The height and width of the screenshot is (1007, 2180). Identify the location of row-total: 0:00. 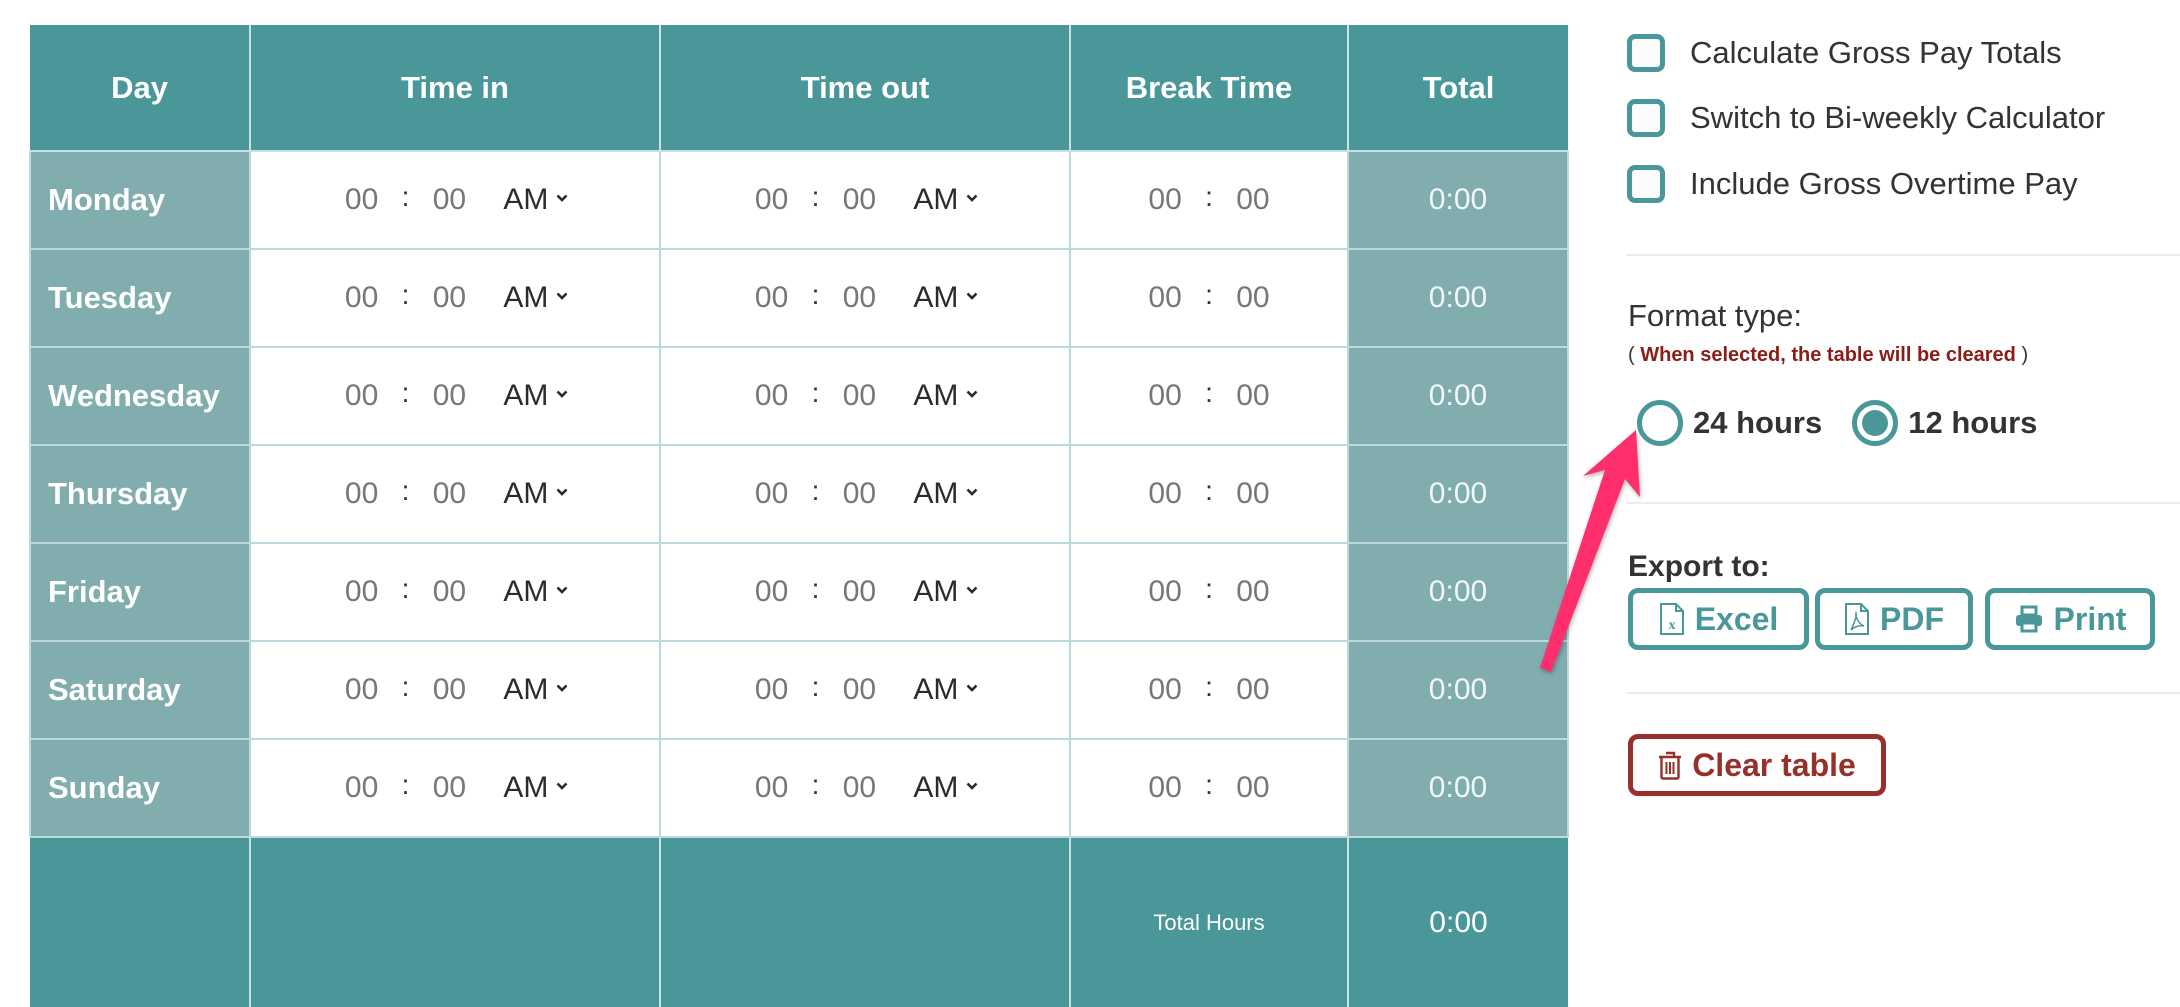
(1458, 298).